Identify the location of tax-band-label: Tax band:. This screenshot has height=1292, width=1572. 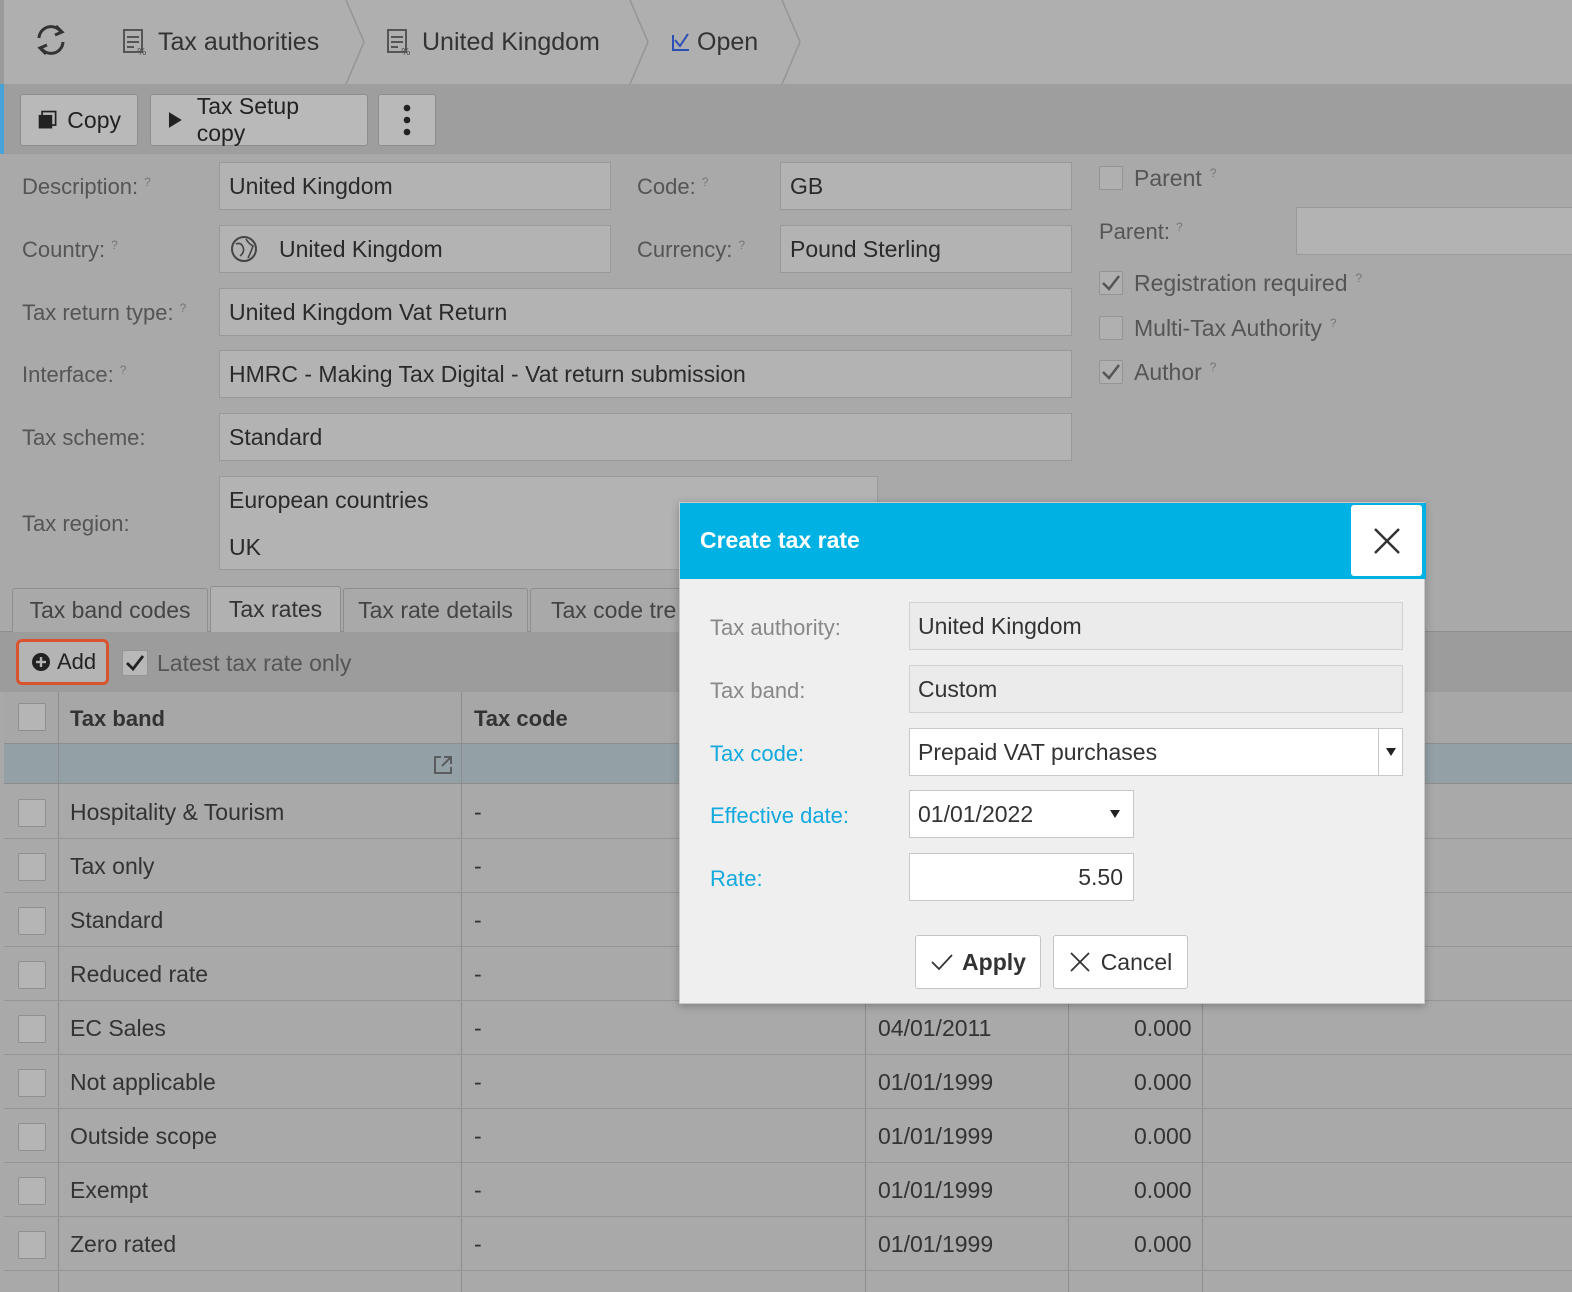
(758, 690).